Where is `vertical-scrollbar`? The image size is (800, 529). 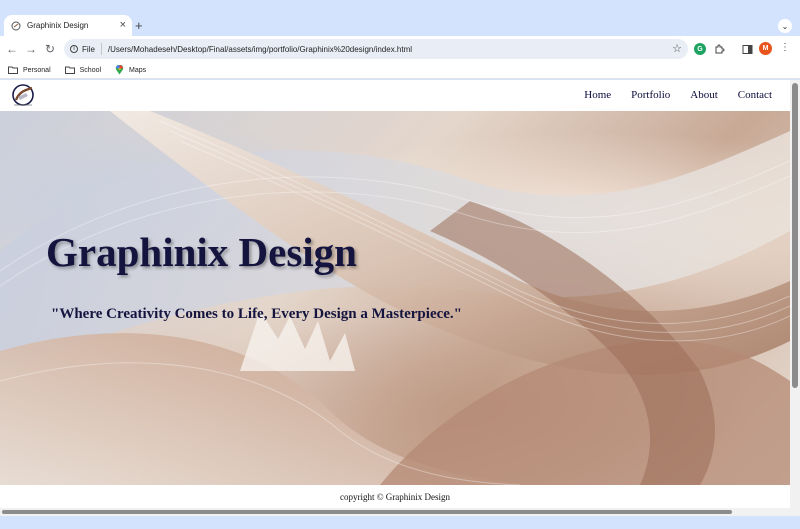 vertical-scrollbar is located at coordinates (795, 294).